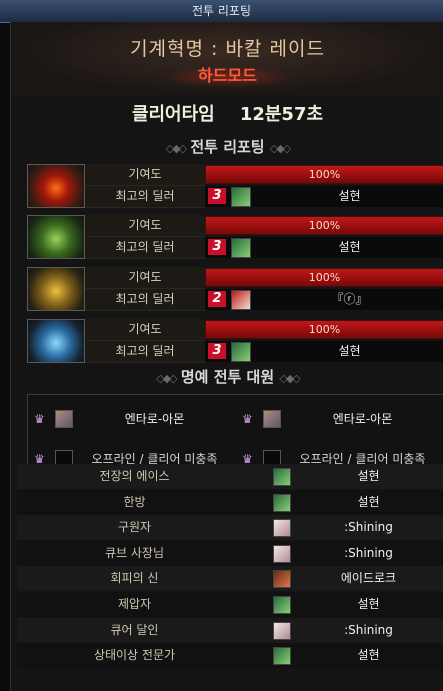  I want to click on award-title: 큐브 사장님, so click(134, 552).